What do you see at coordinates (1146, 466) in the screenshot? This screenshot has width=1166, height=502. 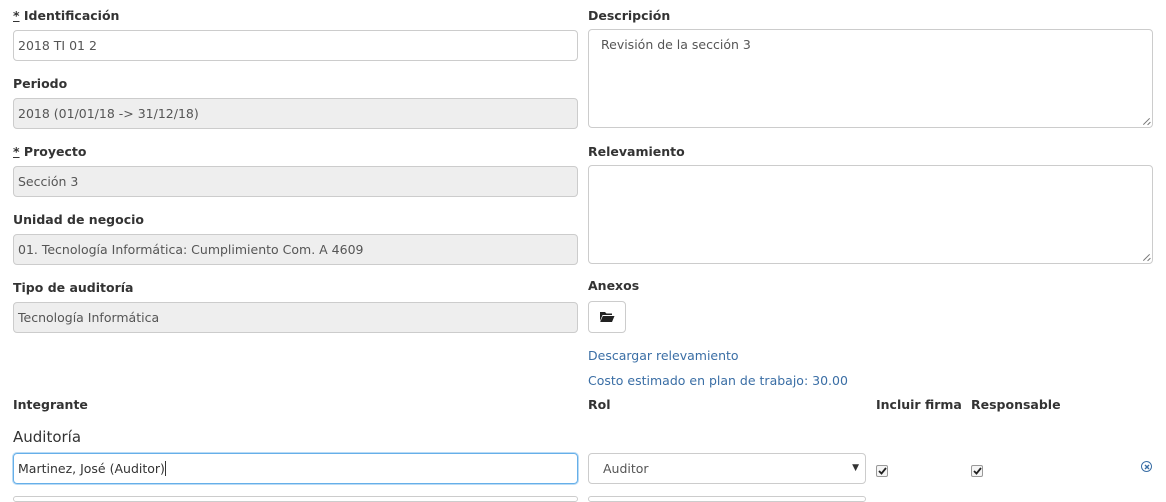 I see `remove-circle-icon` at bounding box center [1146, 466].